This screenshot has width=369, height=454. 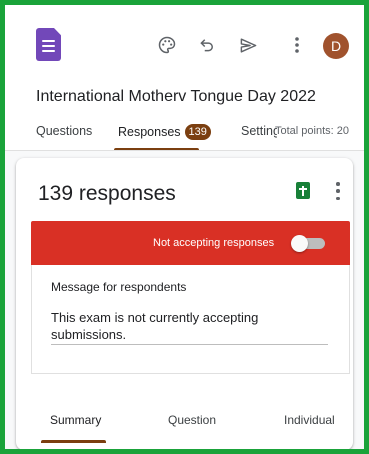 What do you see at coordinates (48, 44) in the screenshot?
I see `google-forms-logo-icon` at bounding box center [48, 44].